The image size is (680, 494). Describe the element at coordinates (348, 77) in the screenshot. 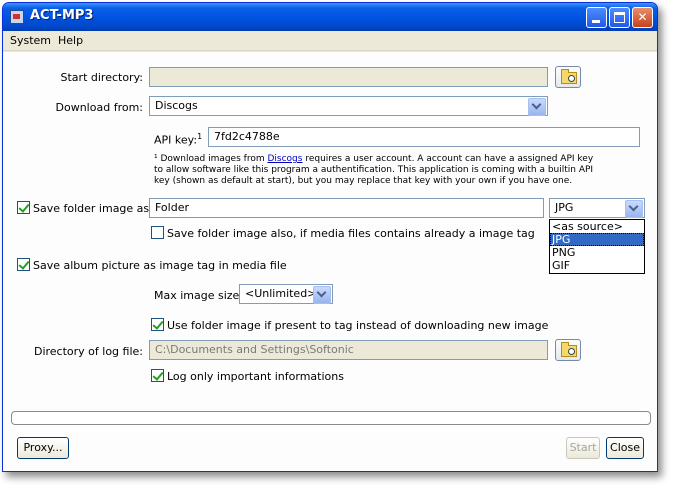

I see `start-directory-field` at that location.